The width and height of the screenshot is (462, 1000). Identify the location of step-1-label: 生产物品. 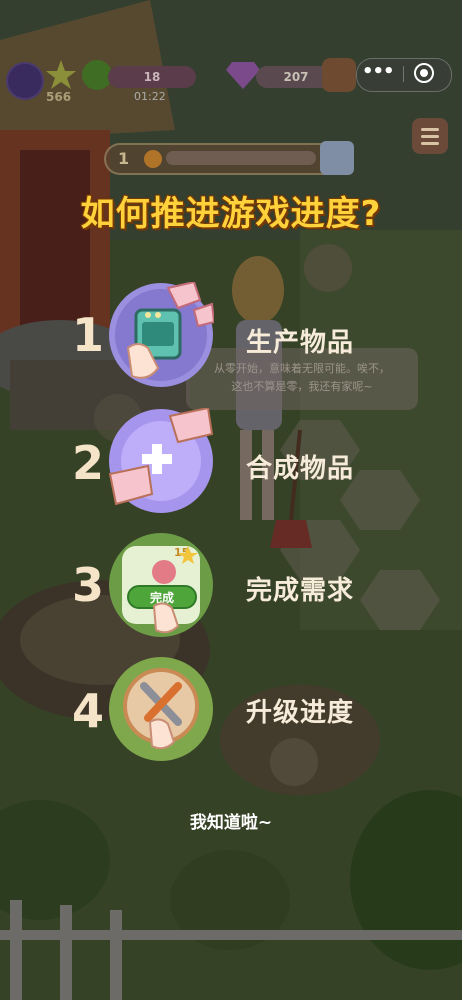
(300, 343).